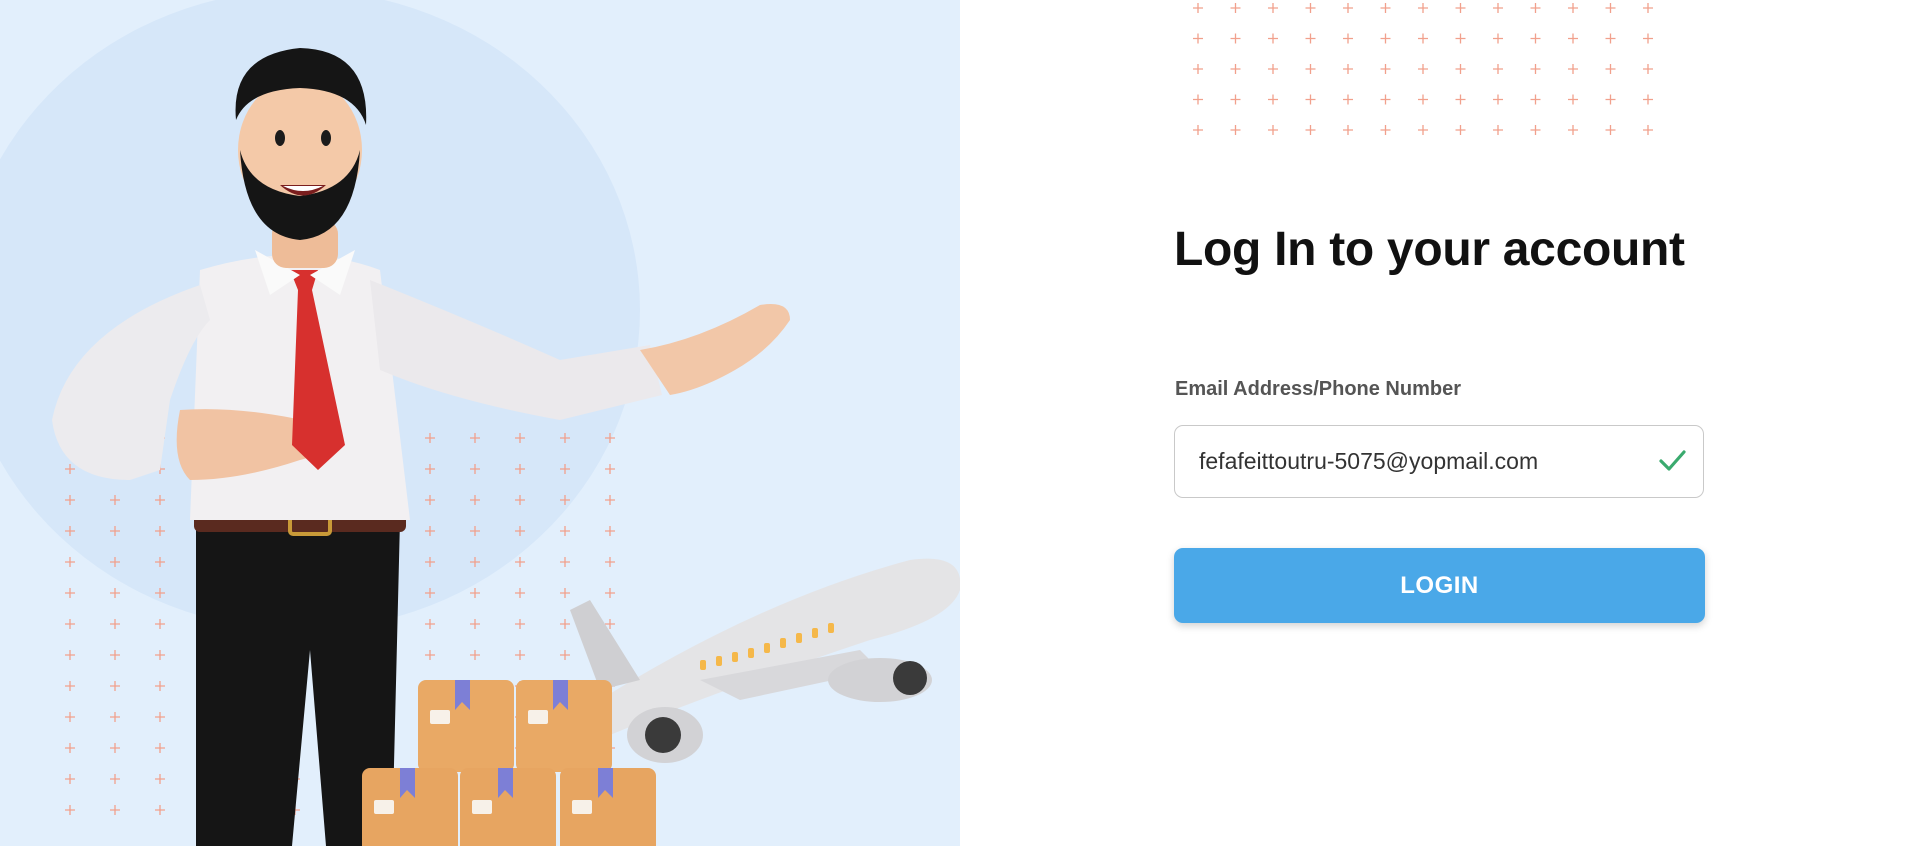  I want to click on email-field-wrapper, so click(1439, 461).